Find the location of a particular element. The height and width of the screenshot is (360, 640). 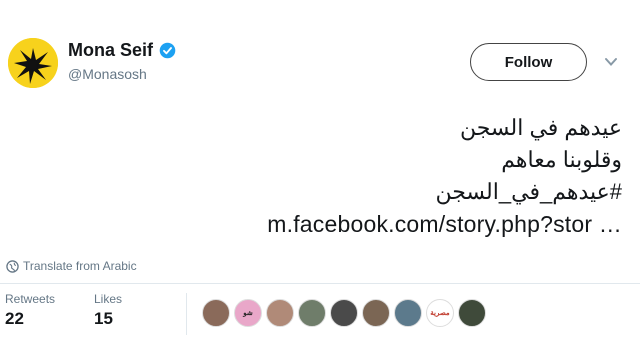

follow-button: Follow is located at coordinates (528, 62).